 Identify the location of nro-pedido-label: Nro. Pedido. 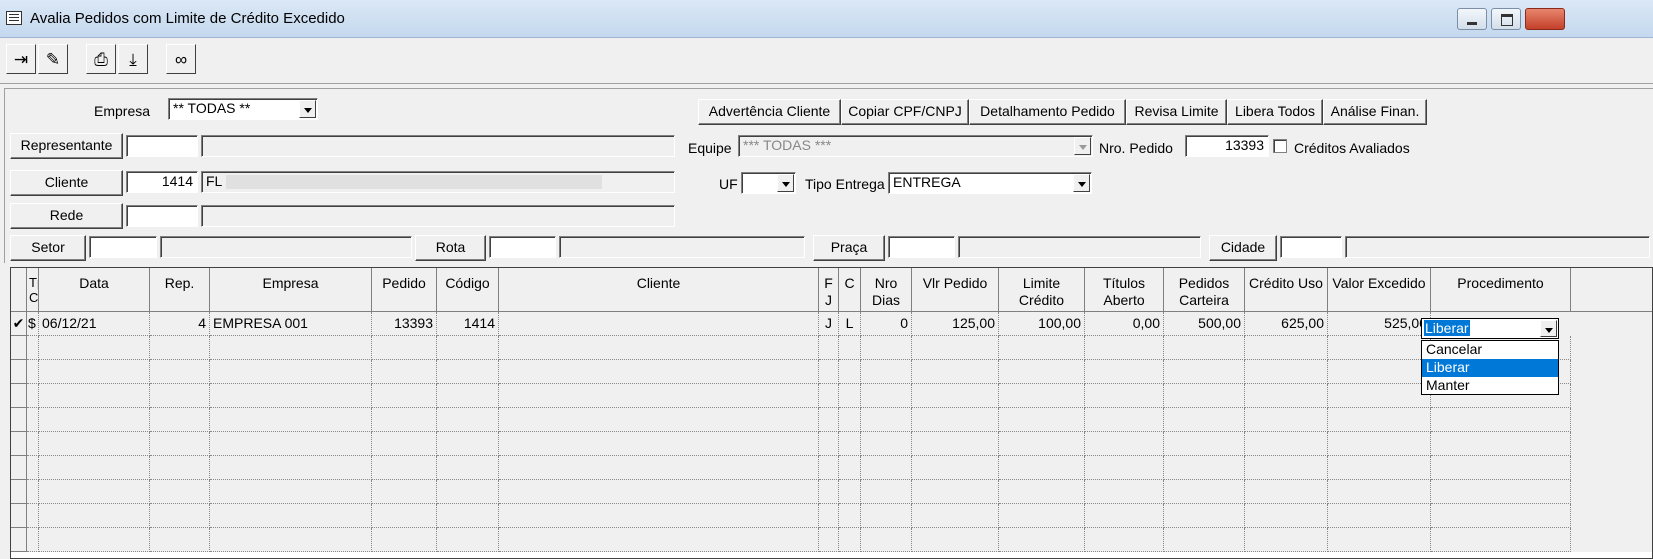
(1136, 148).